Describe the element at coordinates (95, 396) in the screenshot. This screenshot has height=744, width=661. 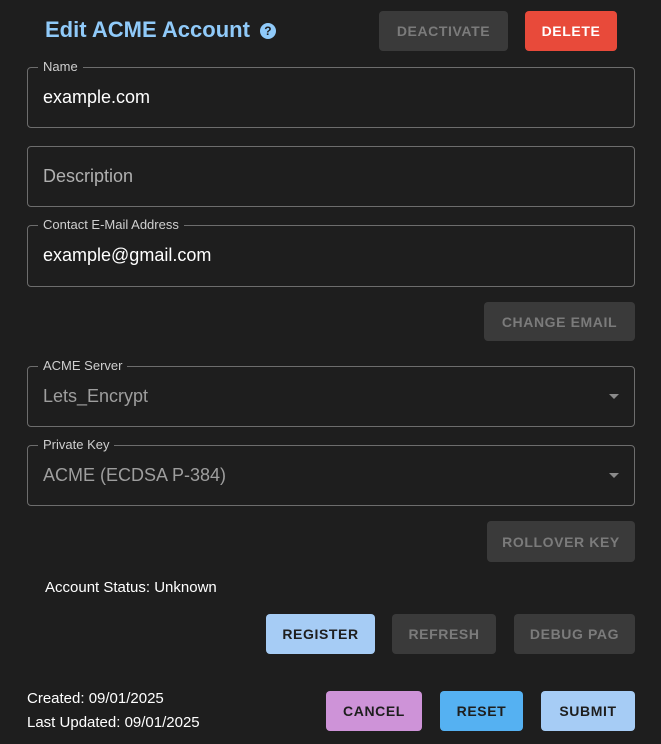
I see `acme-server-value: Lets_Encrypt` at that location.